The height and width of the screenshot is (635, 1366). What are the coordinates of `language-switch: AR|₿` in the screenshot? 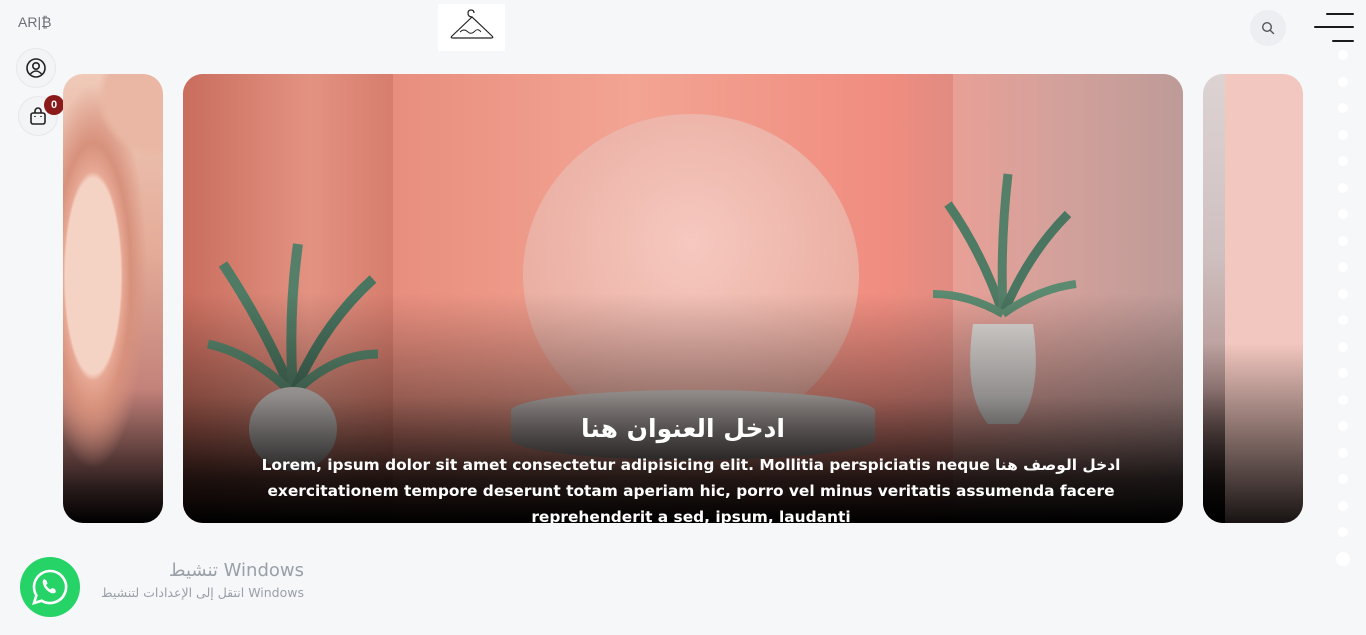 It's located at (34, 22).